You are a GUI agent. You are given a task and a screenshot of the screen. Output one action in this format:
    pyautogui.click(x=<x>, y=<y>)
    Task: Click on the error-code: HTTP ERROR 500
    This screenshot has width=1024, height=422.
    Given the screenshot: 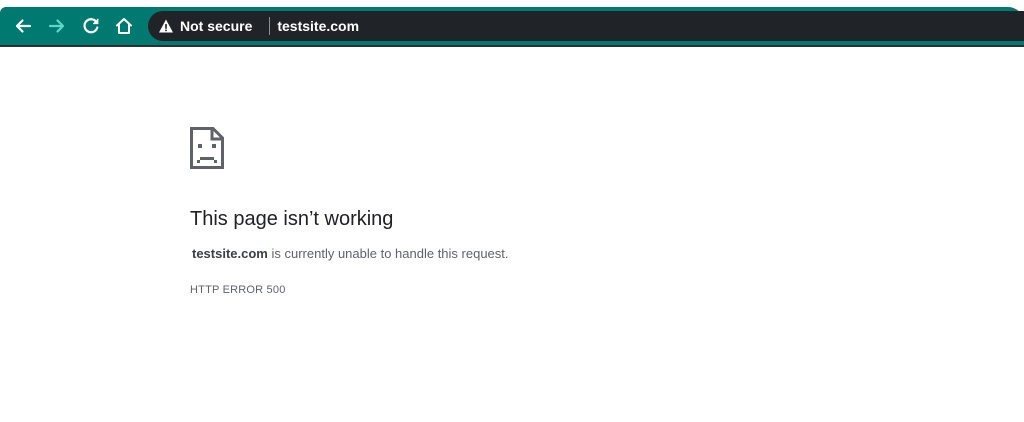 What is the action you would take?
    pyautogui.click(x=238, y=290)
    